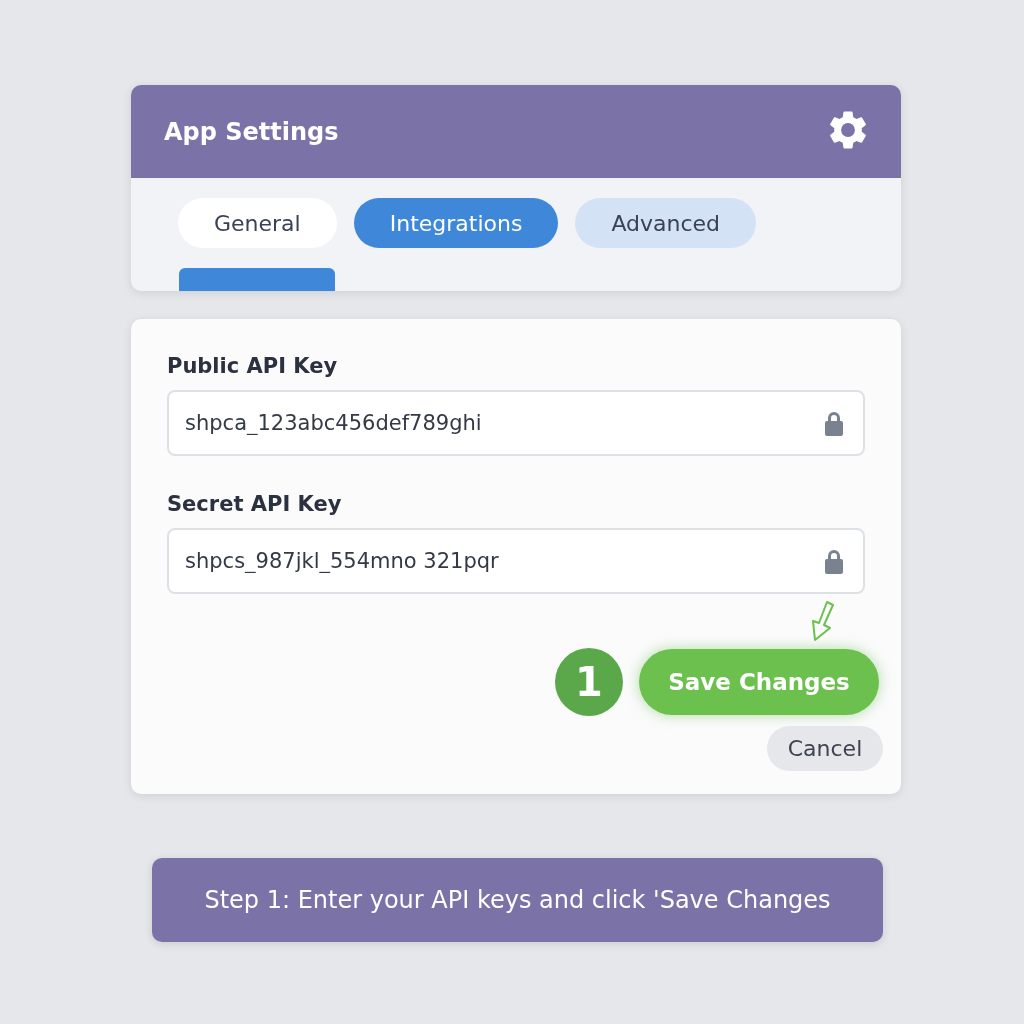 Image resolution: width=1024 pixels, height=1024 pixels. I want to click on tab: Advanced, so click(666, 223).